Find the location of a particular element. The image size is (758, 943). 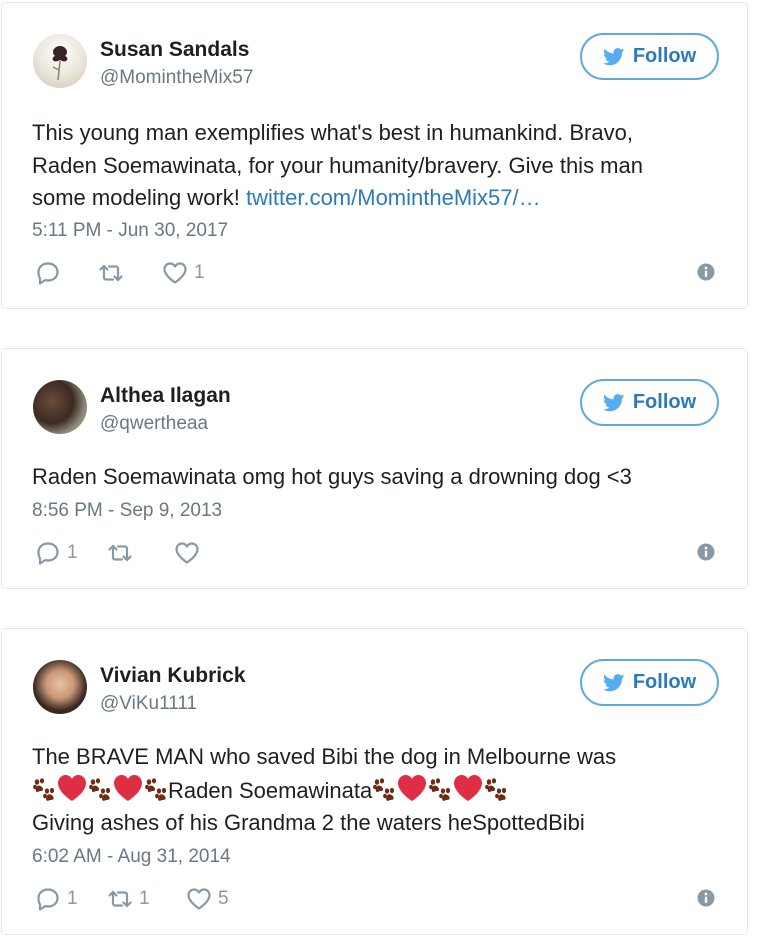

rose-photo-icon is located at coordinates (60, 63).